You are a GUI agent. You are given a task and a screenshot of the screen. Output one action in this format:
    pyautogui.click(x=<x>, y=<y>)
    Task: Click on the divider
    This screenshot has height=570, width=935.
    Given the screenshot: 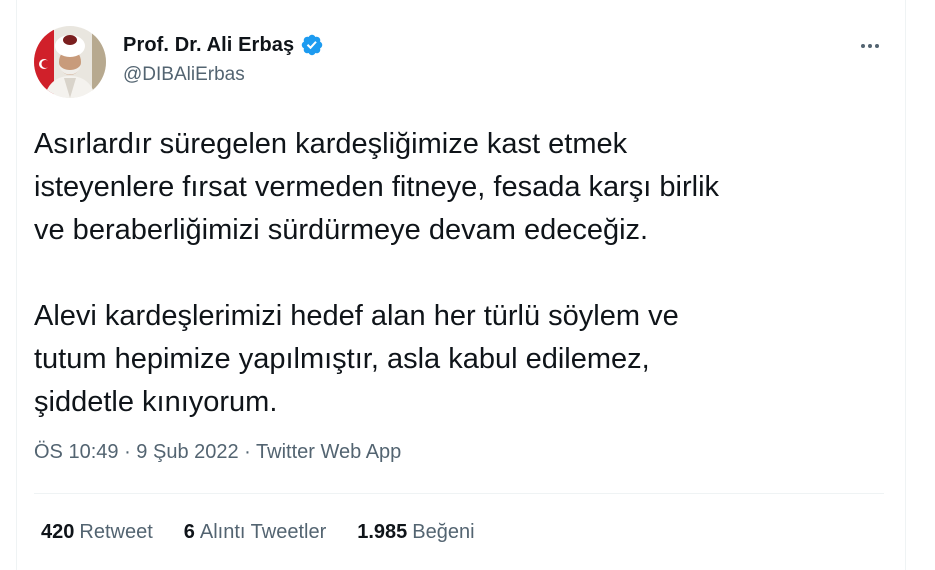 What is the action you would take?
    pyautogui.click(x=459, y=493)
    